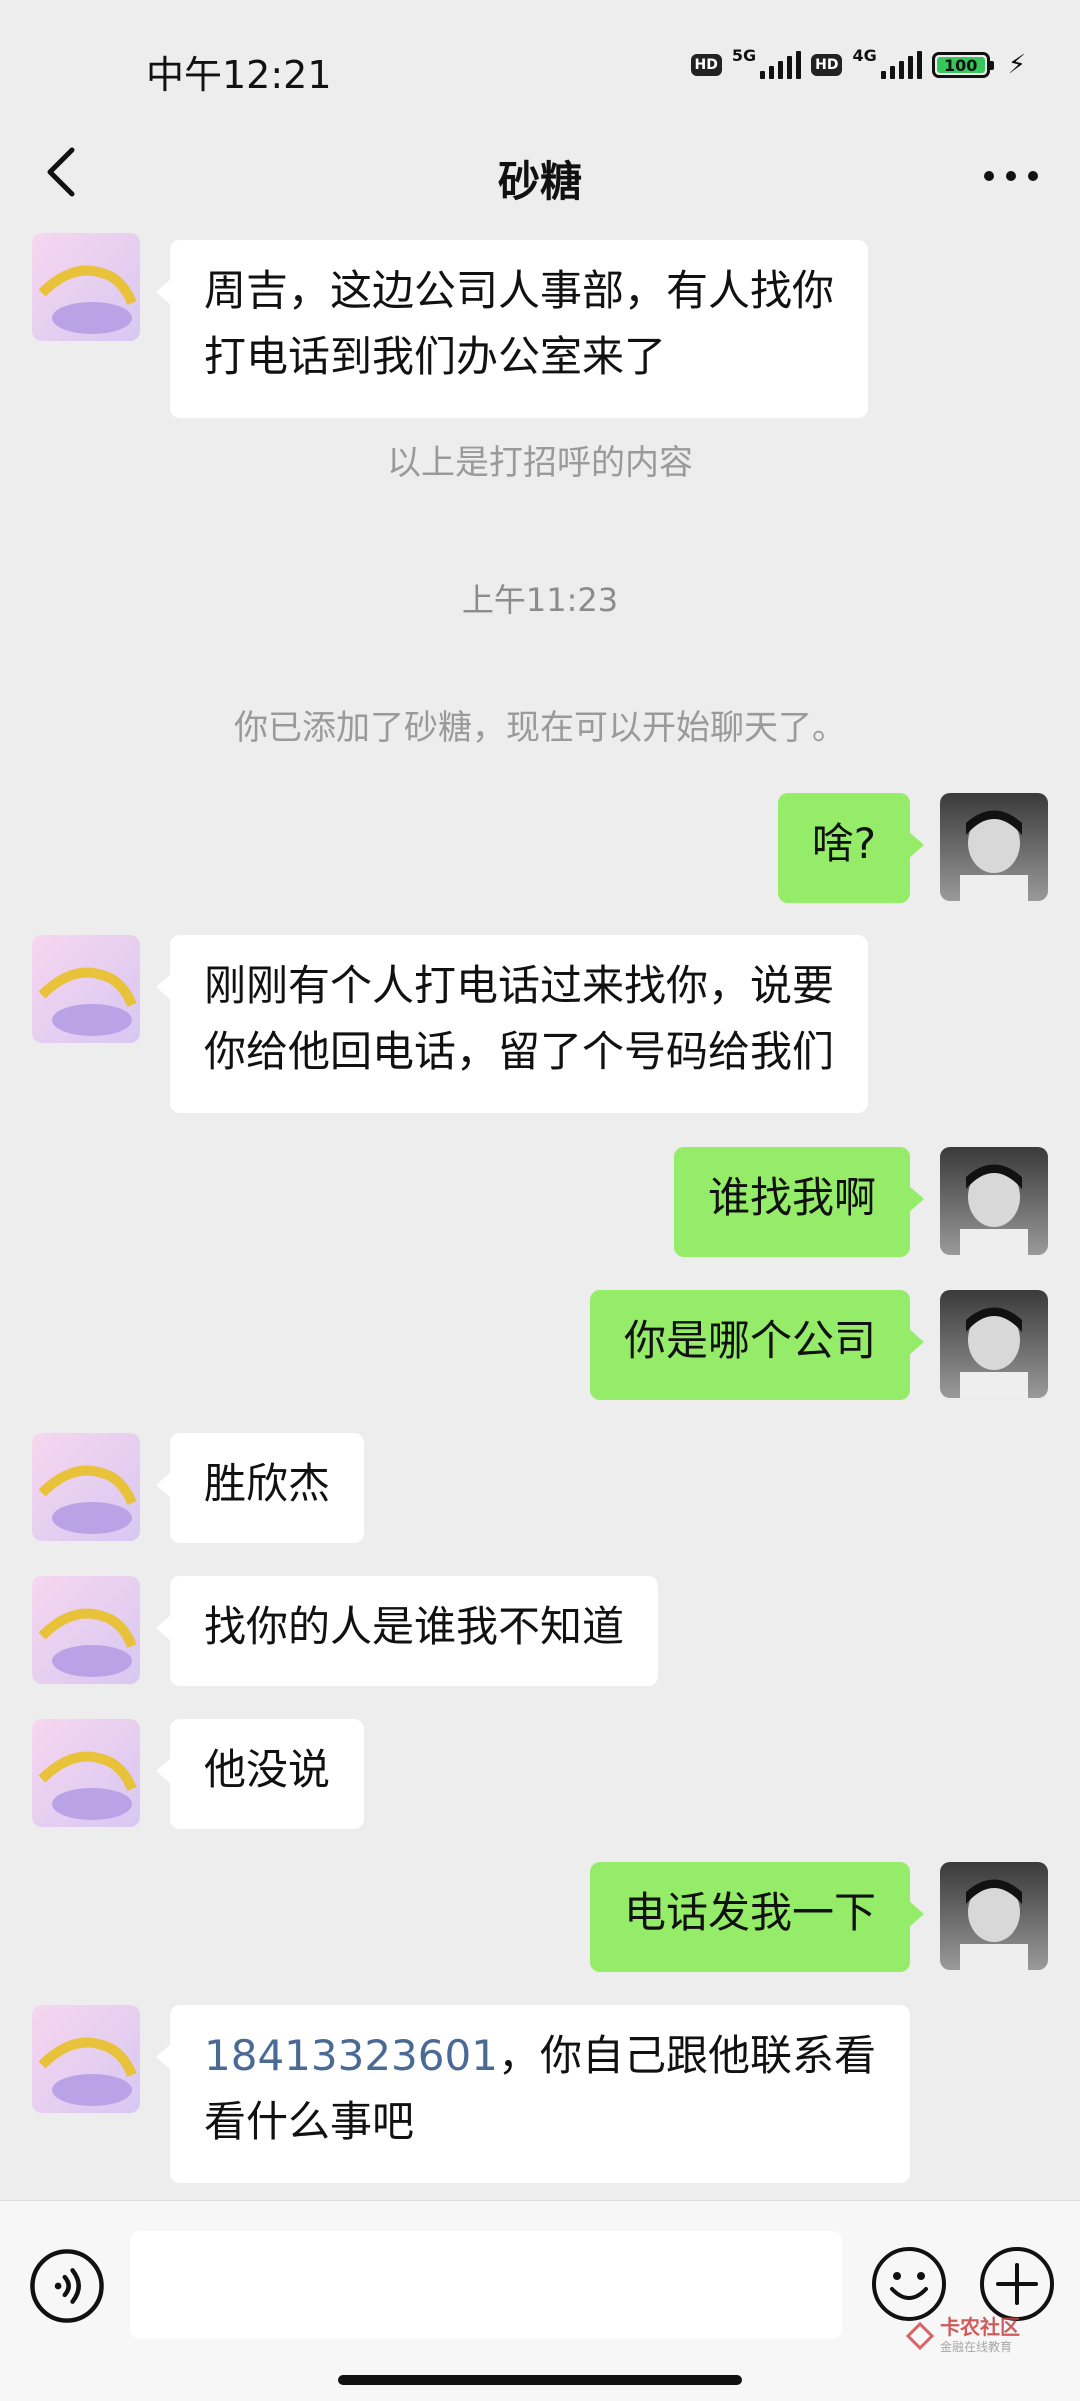 Image resolution: width=1080 pixels, height=2401 pixels. Describe the element at coordinates (260, 1488) in the screenshot. I see `message-bubble-incoming: 胜欣杰` at that location.